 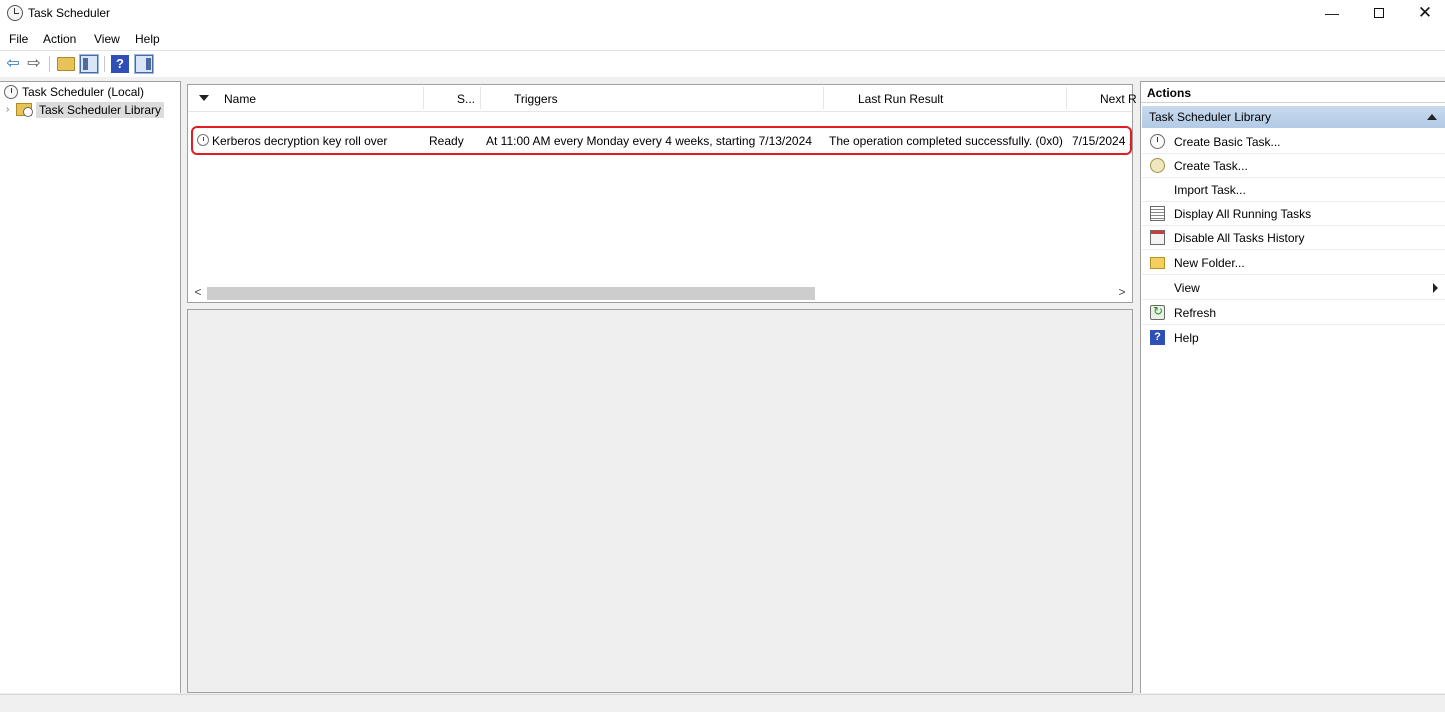 What do you see at coordinates (1293, 117) in the screenshot?
I see `actions-section-header: Task Scheduler Library` at bounding box center [1293, 117].